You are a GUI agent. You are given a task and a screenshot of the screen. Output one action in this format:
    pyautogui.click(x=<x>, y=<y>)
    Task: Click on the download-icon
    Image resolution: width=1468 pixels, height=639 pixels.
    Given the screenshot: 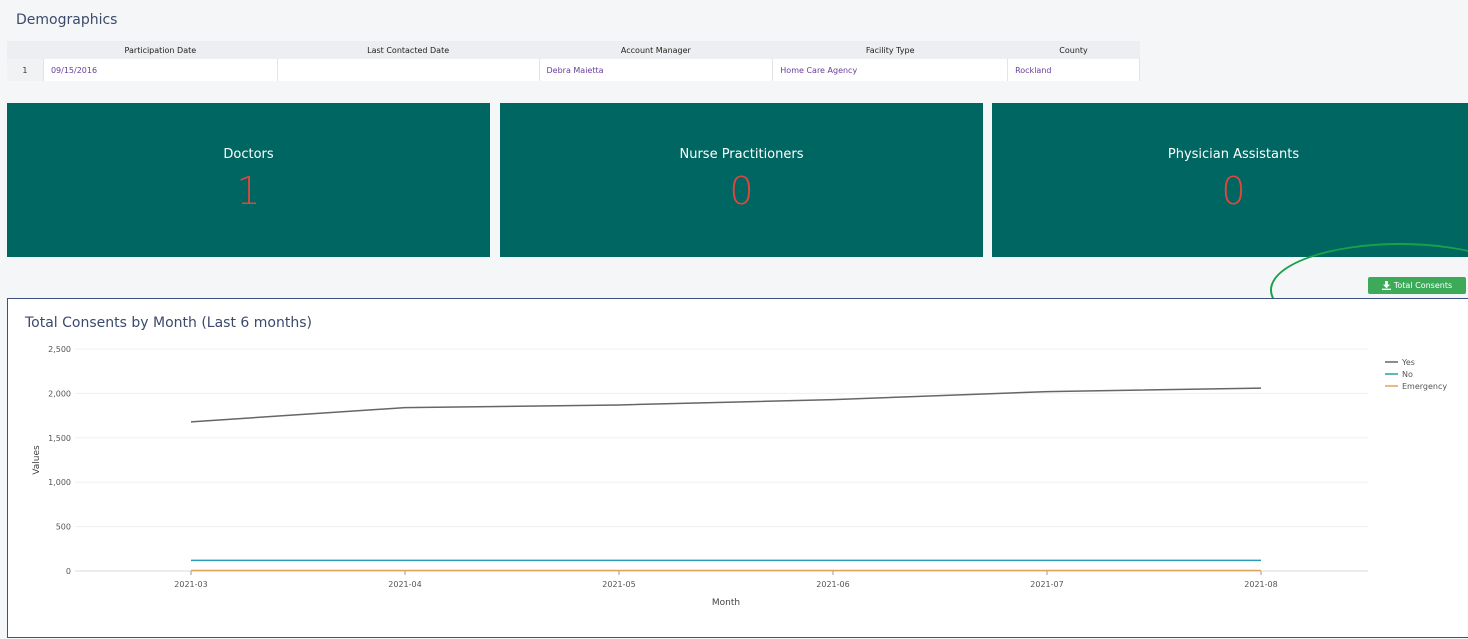 What is the action you would take?
    pyautogui.click(x=1386, y=285)
    